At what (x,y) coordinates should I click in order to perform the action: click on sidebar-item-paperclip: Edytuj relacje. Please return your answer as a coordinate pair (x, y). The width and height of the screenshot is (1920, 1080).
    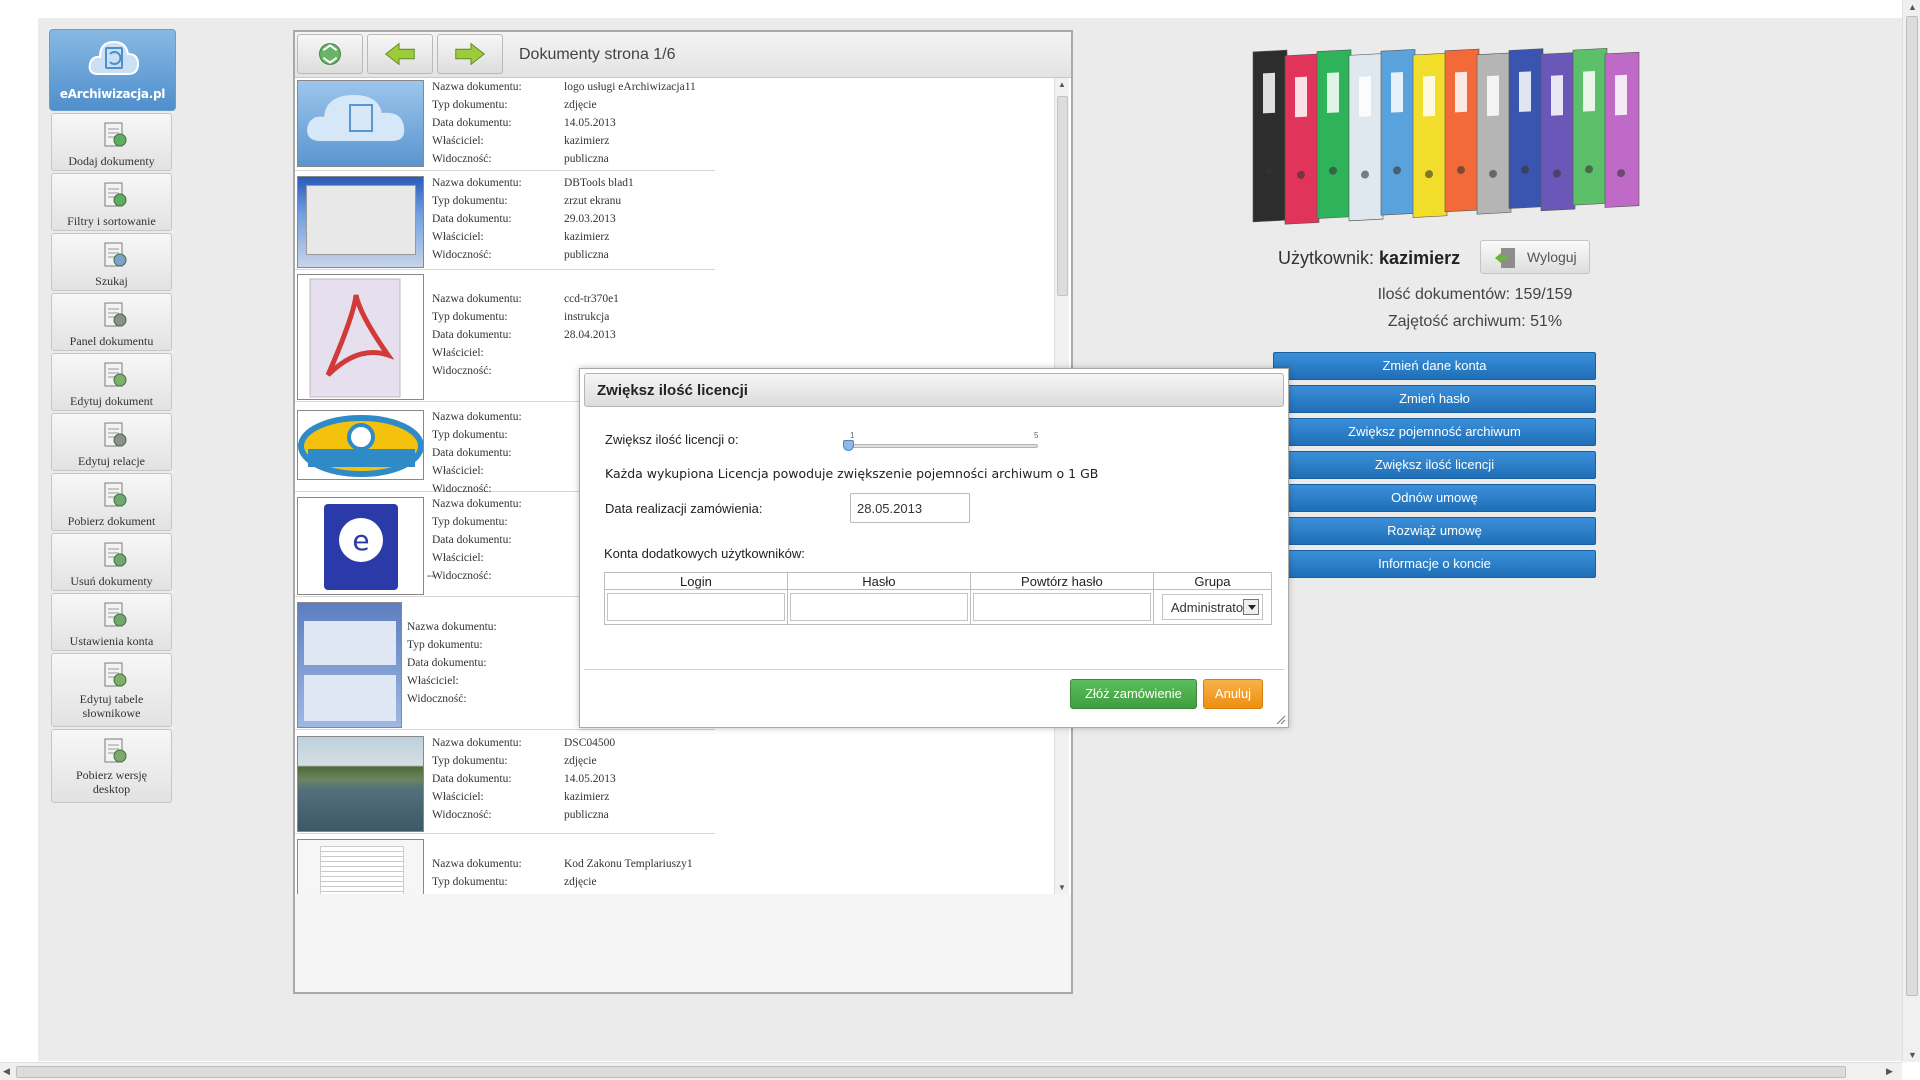
    Looking at the image, I should click on (111, 442).